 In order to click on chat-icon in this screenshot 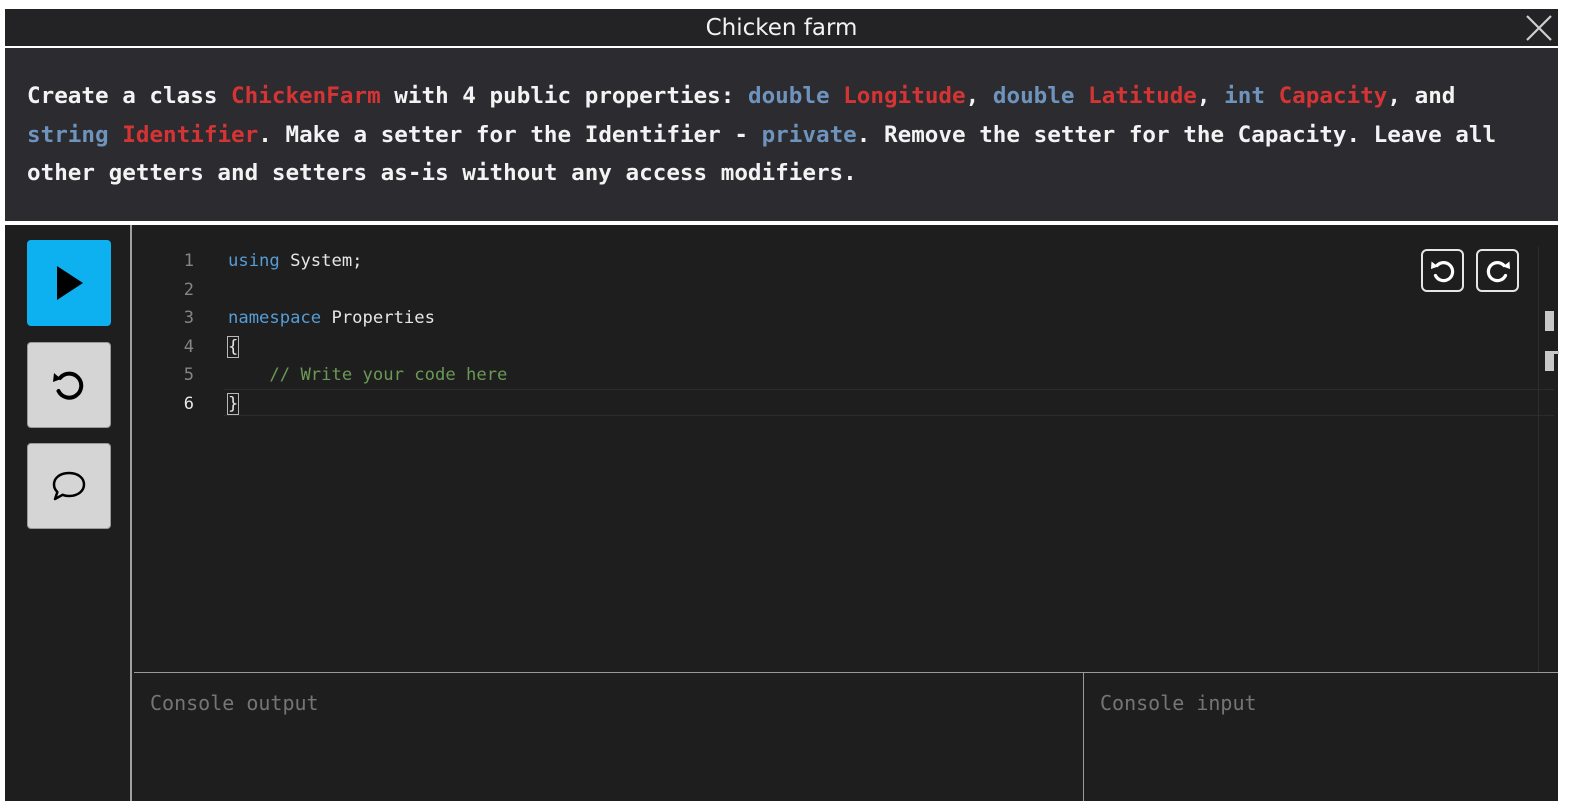, I will do `click(69, 486)`.